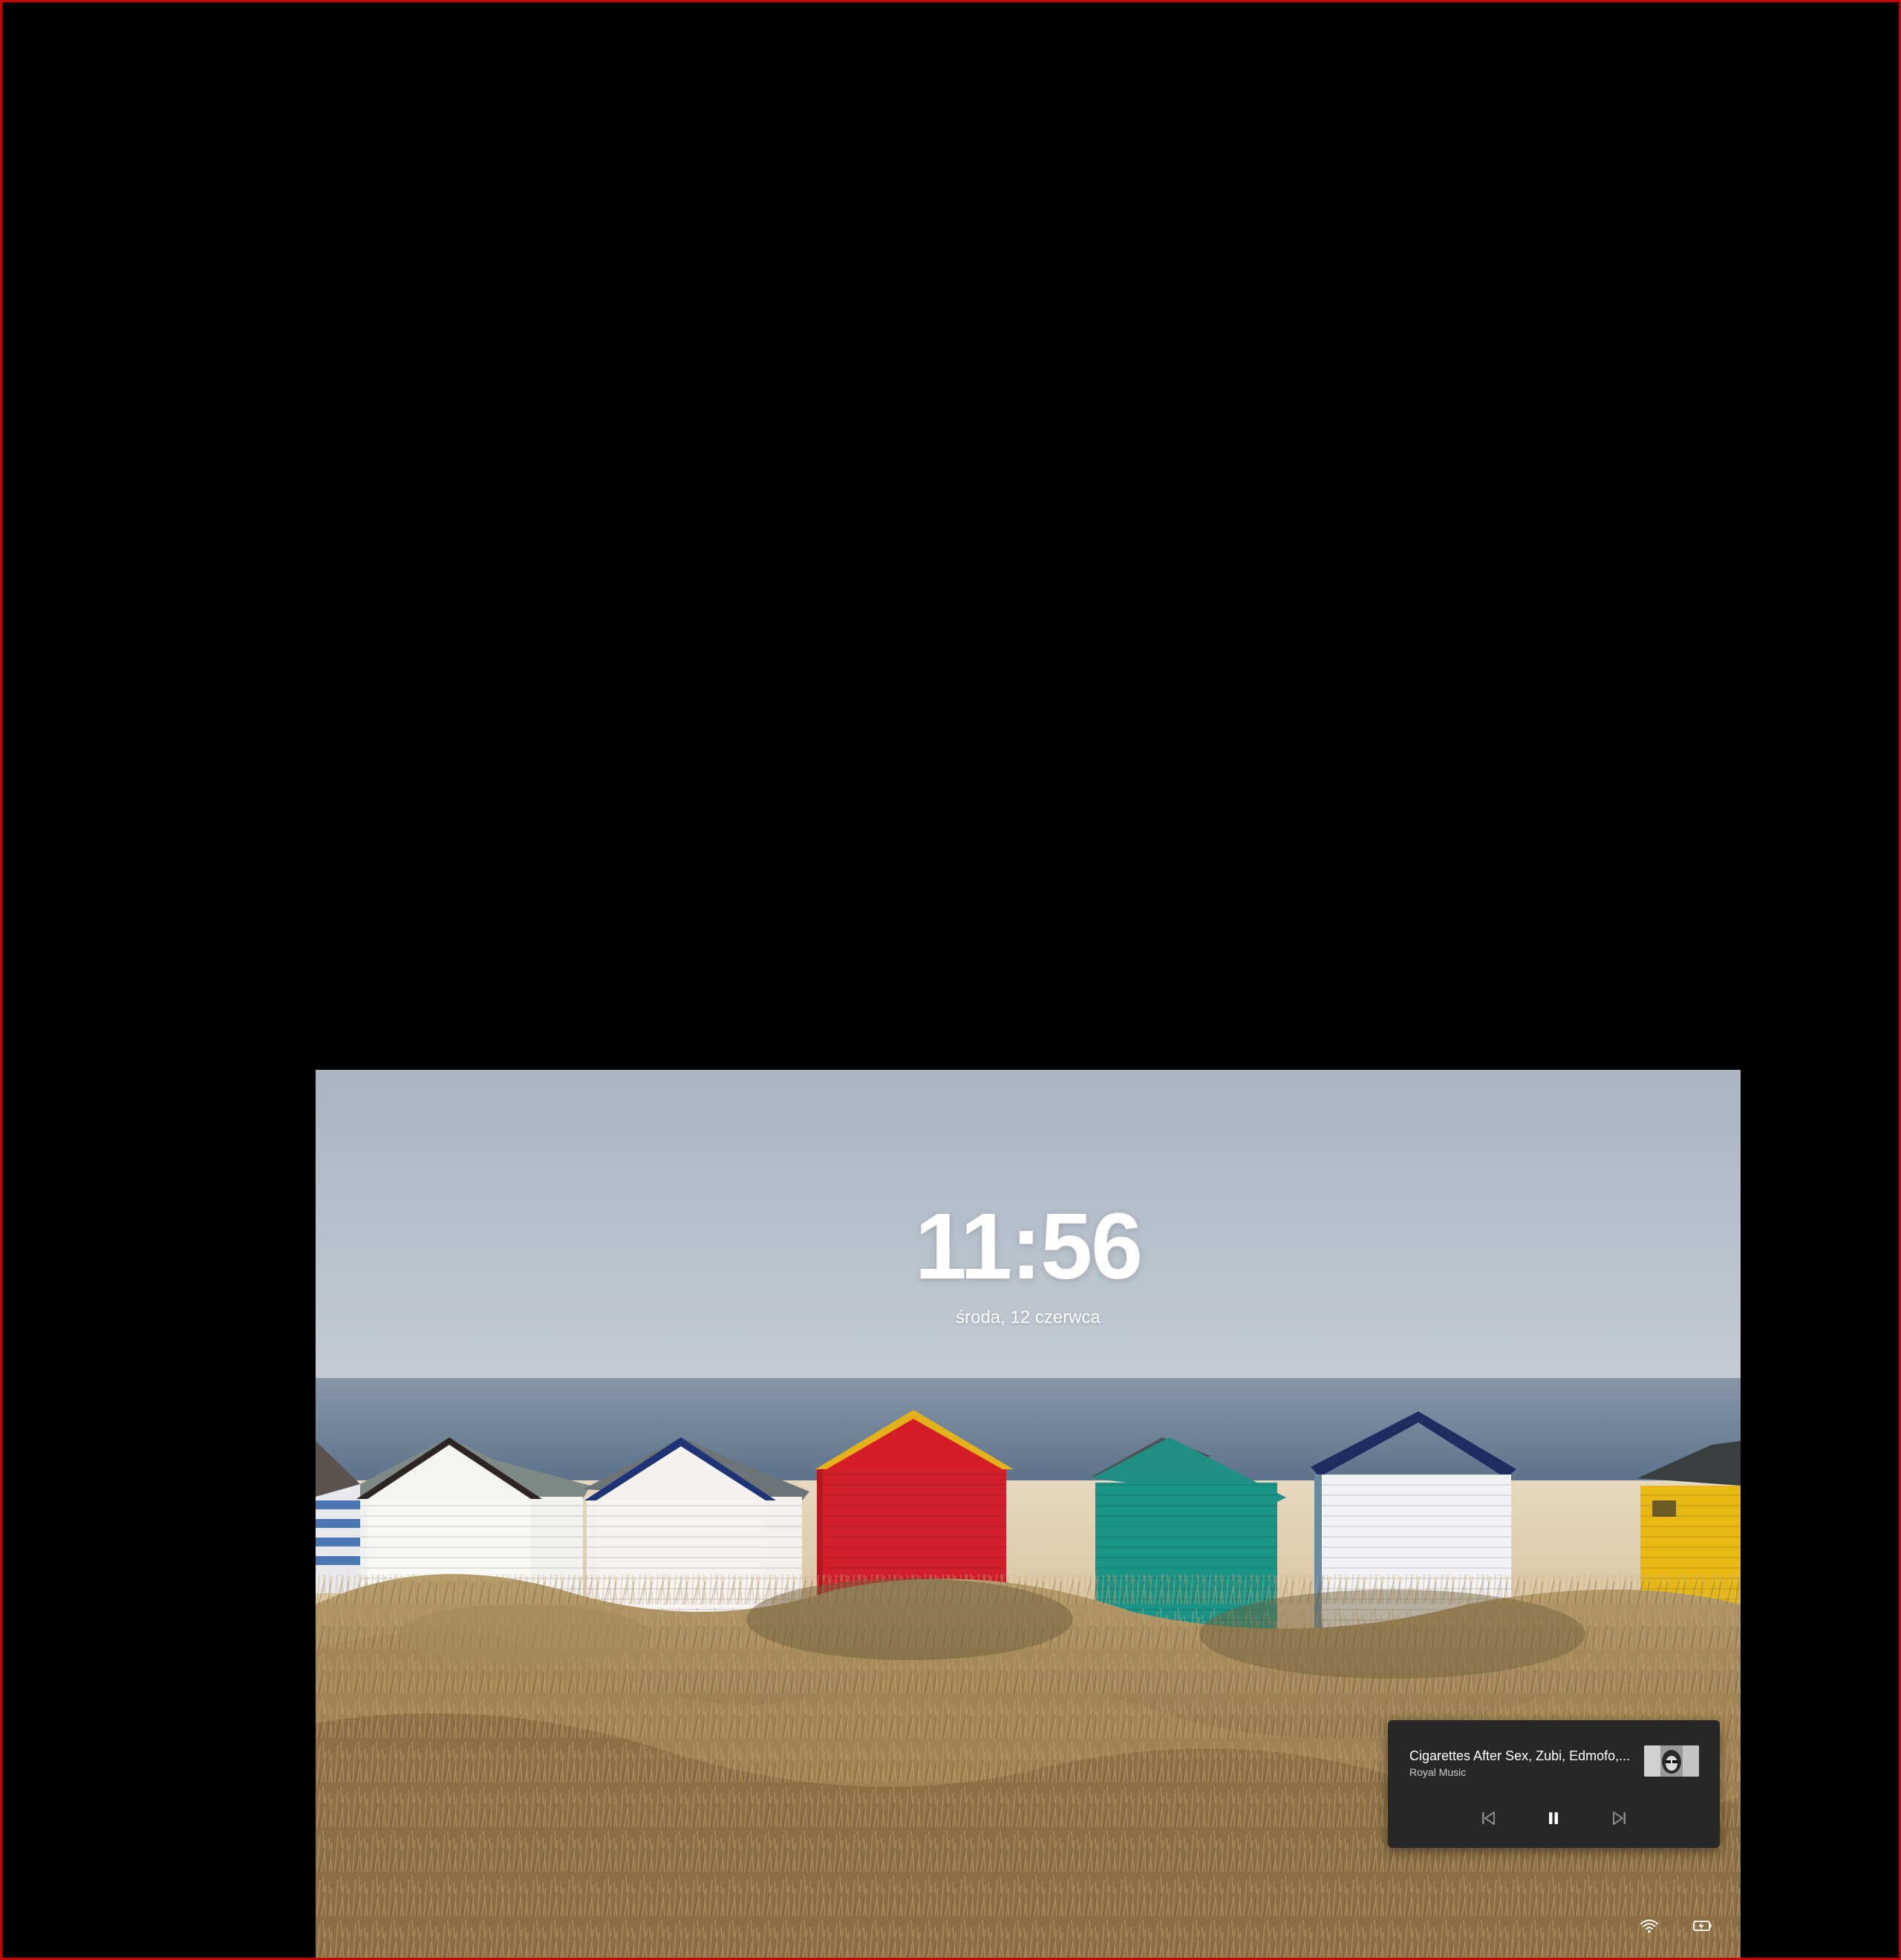  I want to click on battery-status-button, so click(1703, 1926).